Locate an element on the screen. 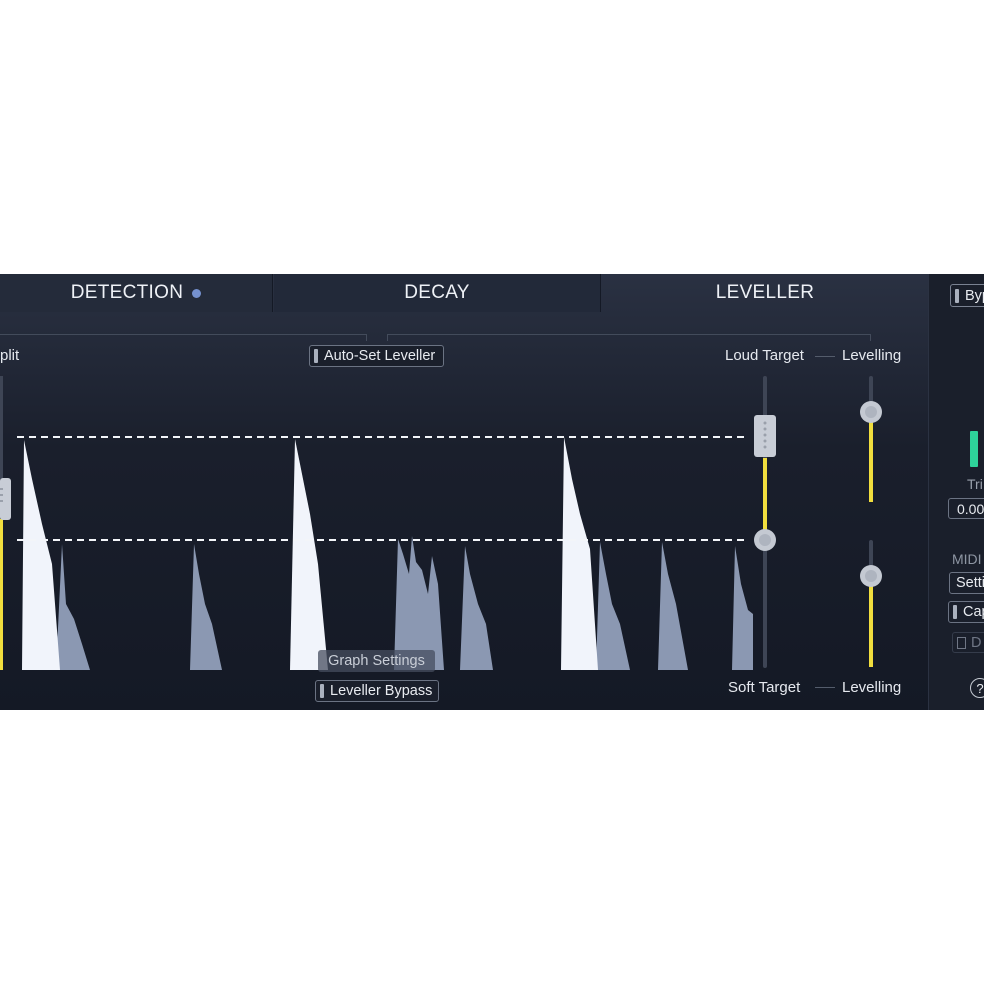 The width and height of the screenshot is (984, 985). waveform-bright is located at coordinates (310, 553).